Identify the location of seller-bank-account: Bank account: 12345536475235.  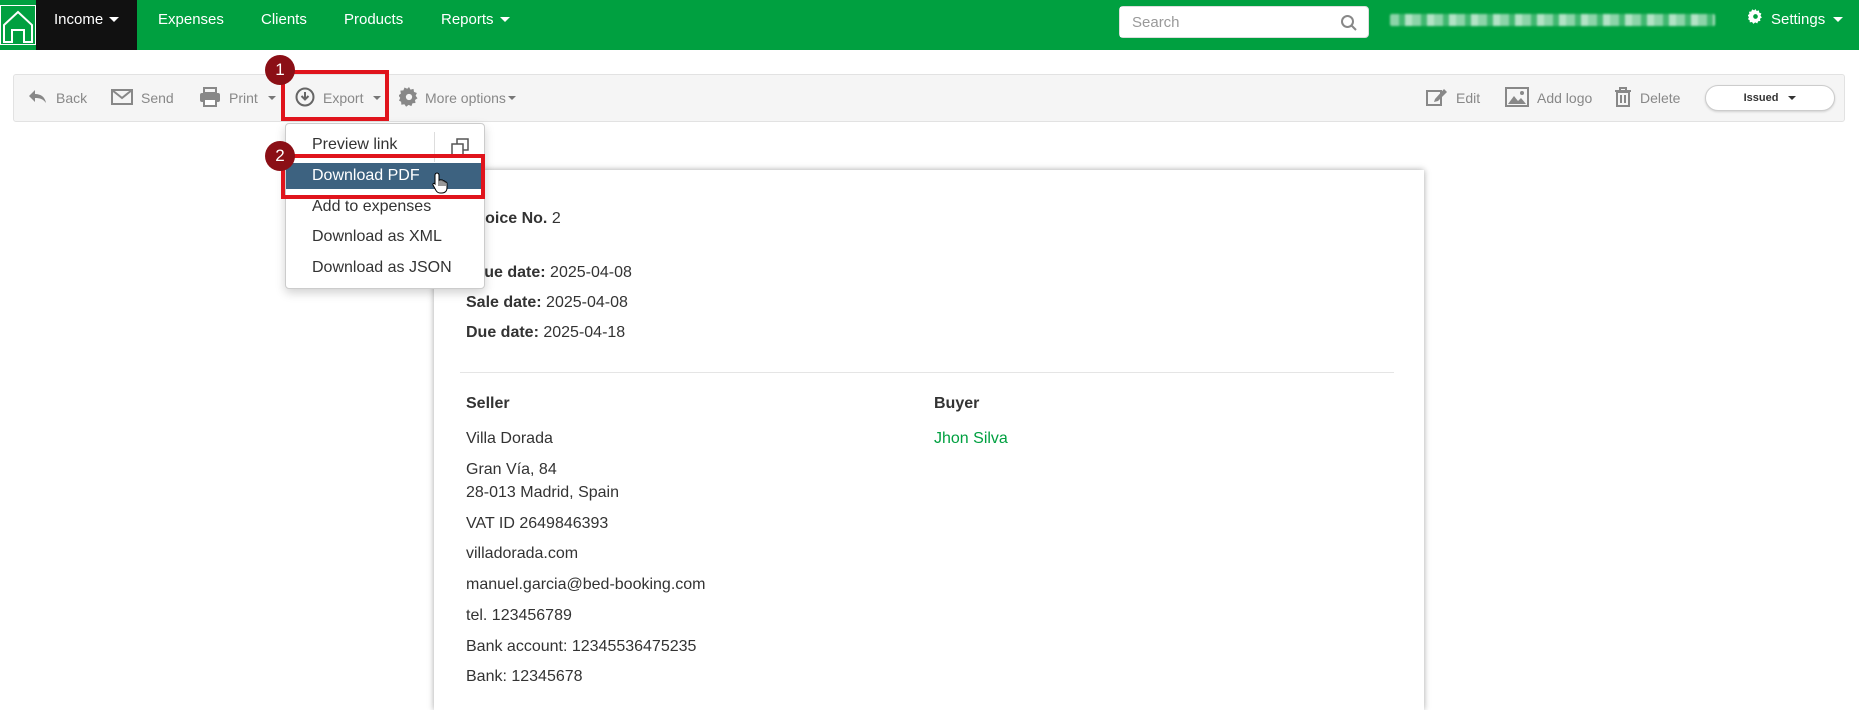
(581, 646).